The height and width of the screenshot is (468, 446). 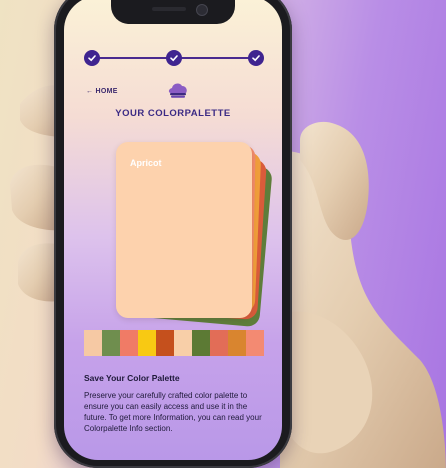 I want to click on page-title: YOUR COLORPALETTE, so click(x=173, y=113).